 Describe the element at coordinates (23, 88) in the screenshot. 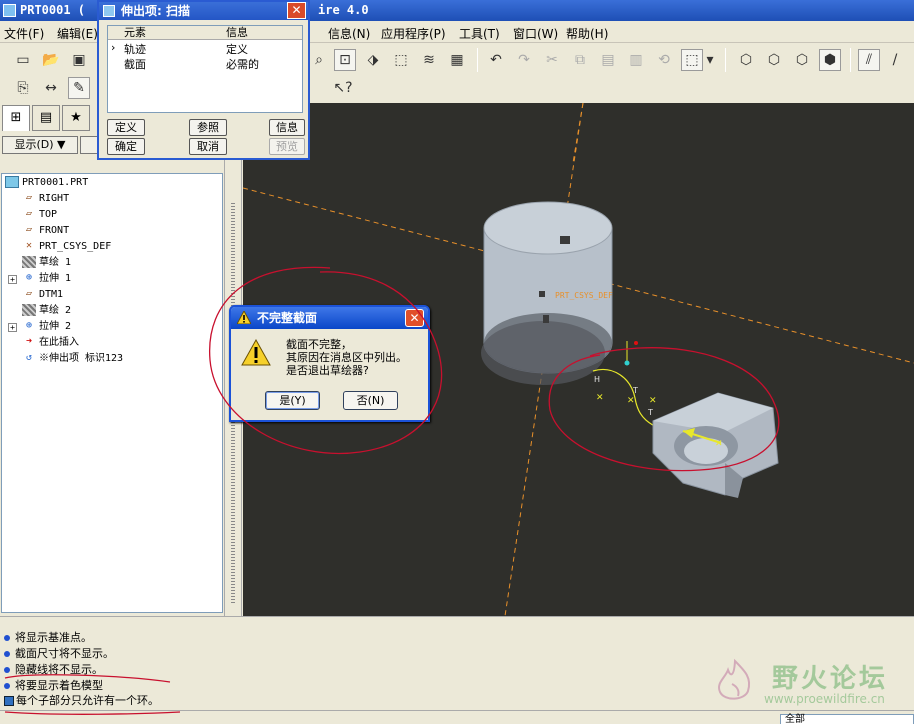

I see `relations-icon: ⎘` at that location.